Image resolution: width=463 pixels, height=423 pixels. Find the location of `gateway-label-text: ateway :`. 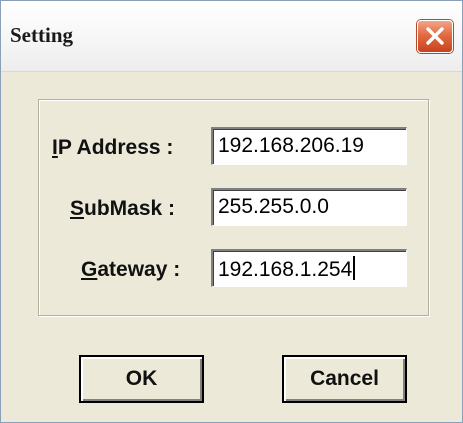

gateway-label-text: ateway : is located at coordinates (139, 269).